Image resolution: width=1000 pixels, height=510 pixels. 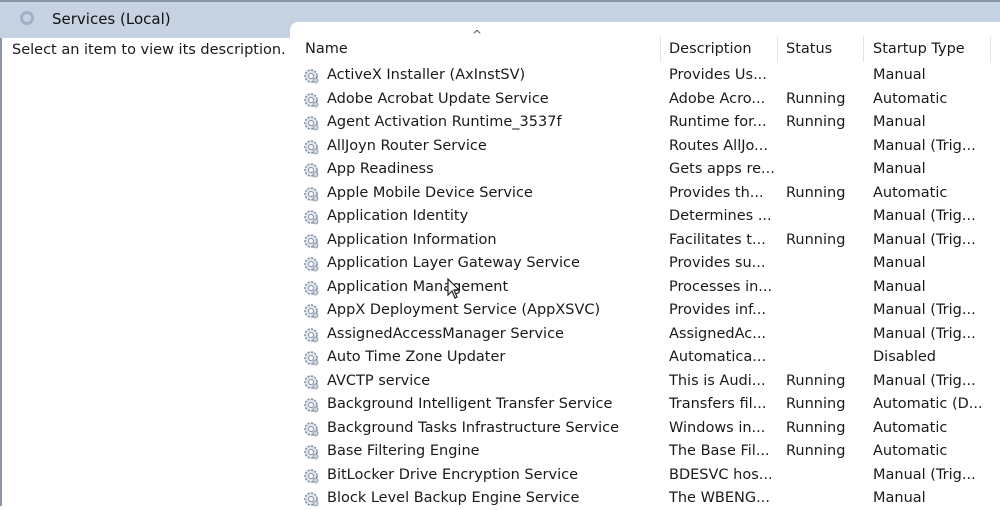 I want to click on service-name: Block Level Backup Engine Service, so click(x=453, y=498).